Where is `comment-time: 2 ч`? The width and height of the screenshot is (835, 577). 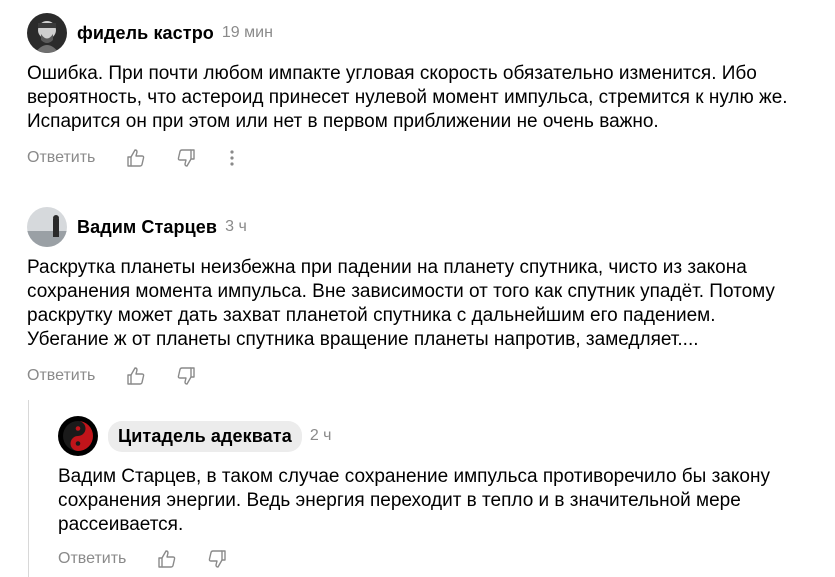
comment-time: 2 ч is located at coordinates (320, 435).